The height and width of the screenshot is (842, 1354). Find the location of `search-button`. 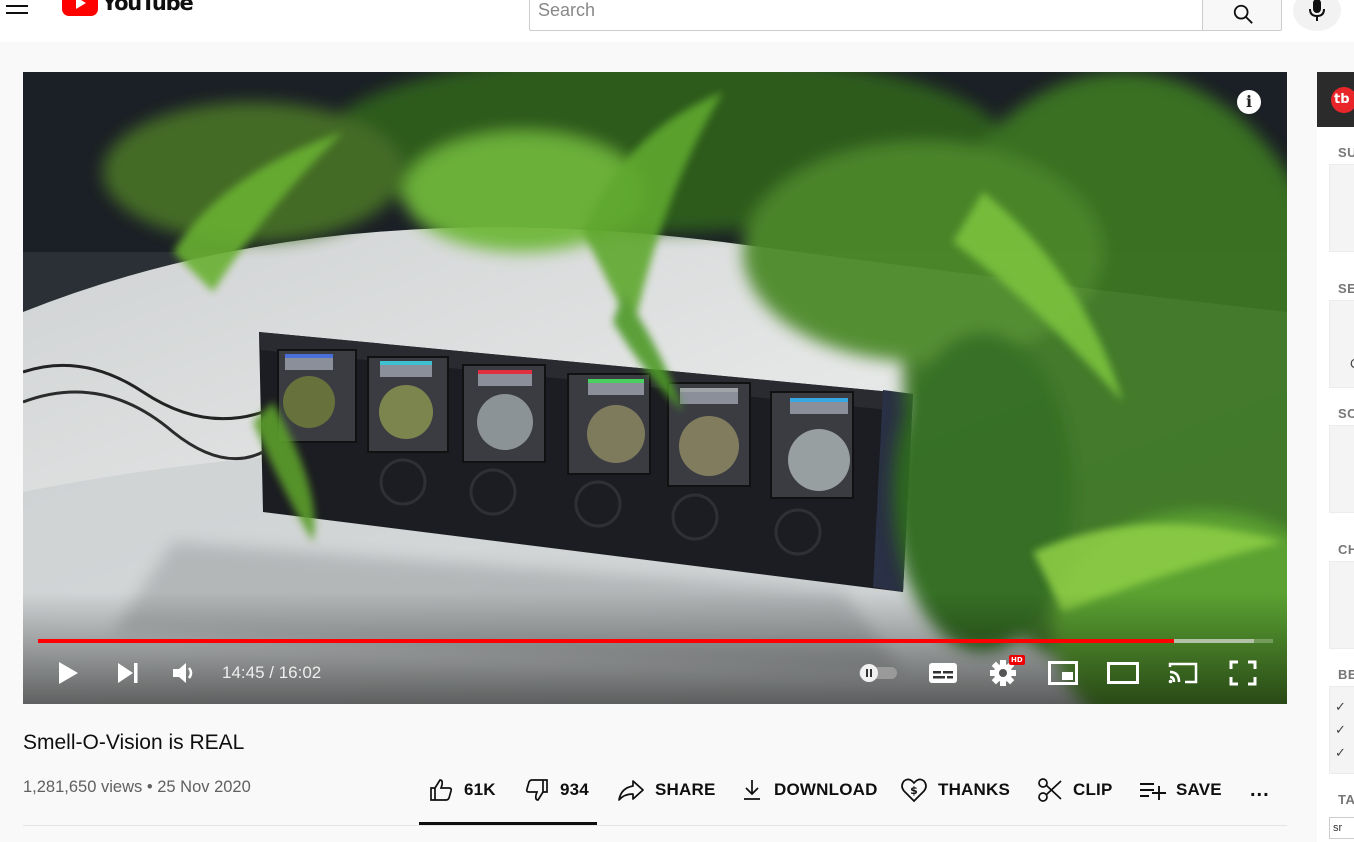

search-button is located at coordinates (1242, 15).